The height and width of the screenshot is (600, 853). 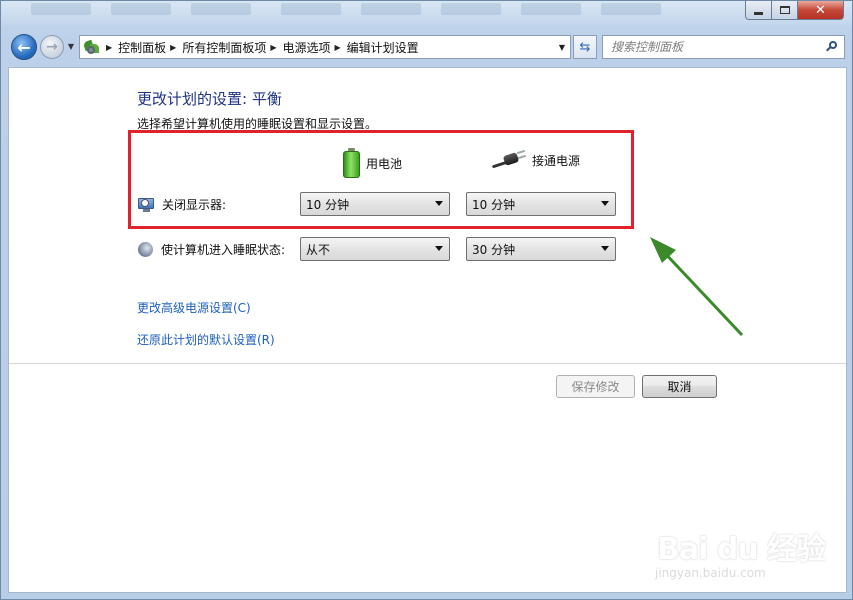 What do you see at coordinates (209, 99) in the screenshot?
I see `page-title: 更改计划的设置: 平衡` at bounding box center [209, 99].